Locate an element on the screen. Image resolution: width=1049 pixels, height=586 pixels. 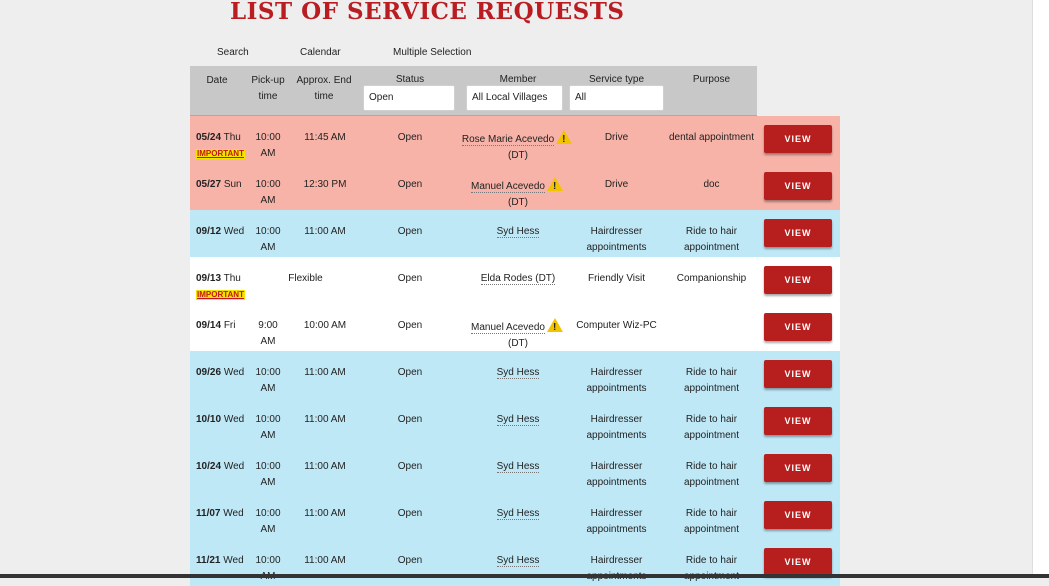
purpose-value: doc is located at coordinates (711, 184).